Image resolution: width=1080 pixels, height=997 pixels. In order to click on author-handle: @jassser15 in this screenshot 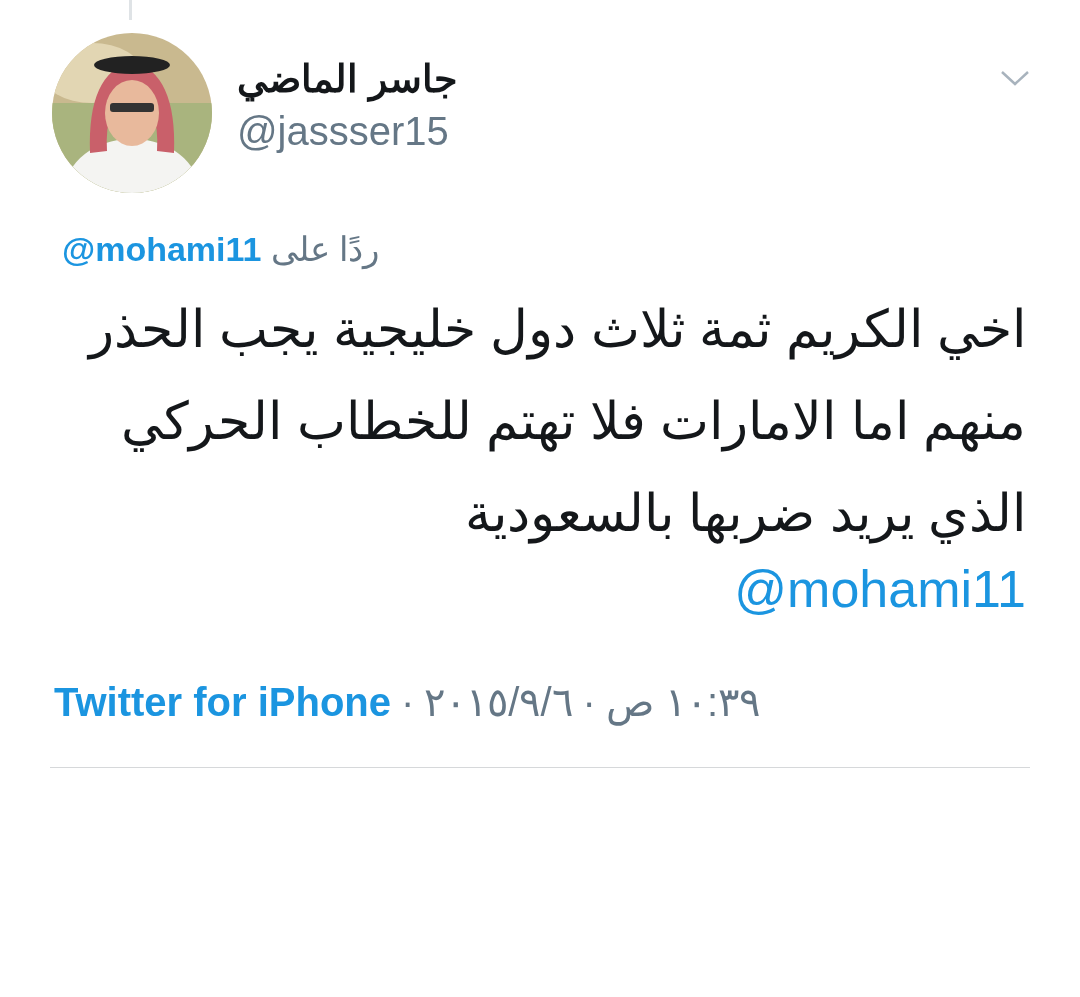, I will do `click(343, 131)`.